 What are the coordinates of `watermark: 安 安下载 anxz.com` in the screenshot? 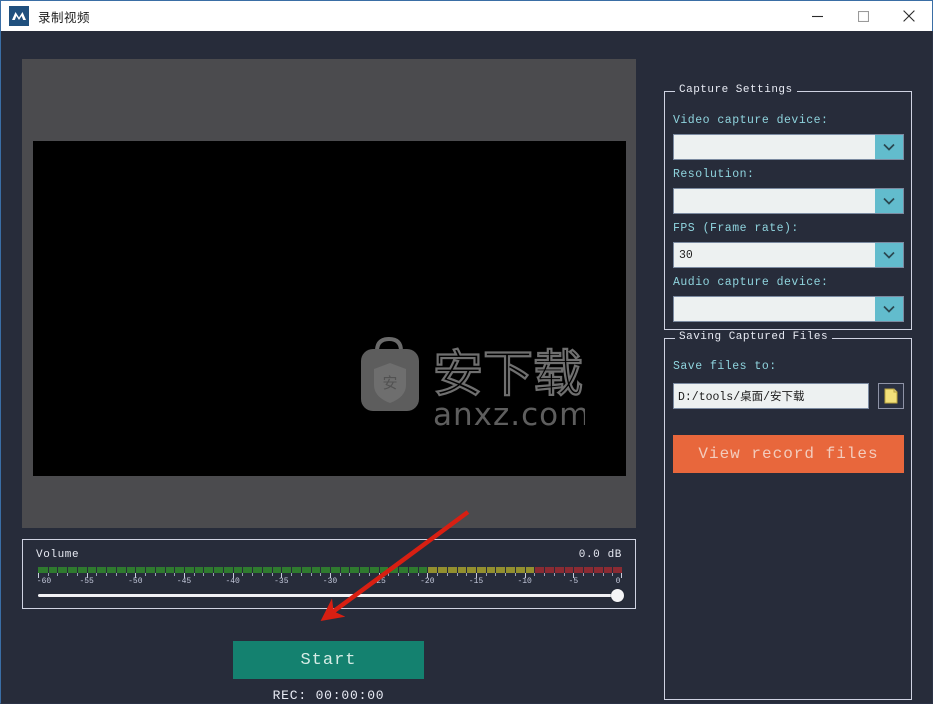 It's located at (472, 381).